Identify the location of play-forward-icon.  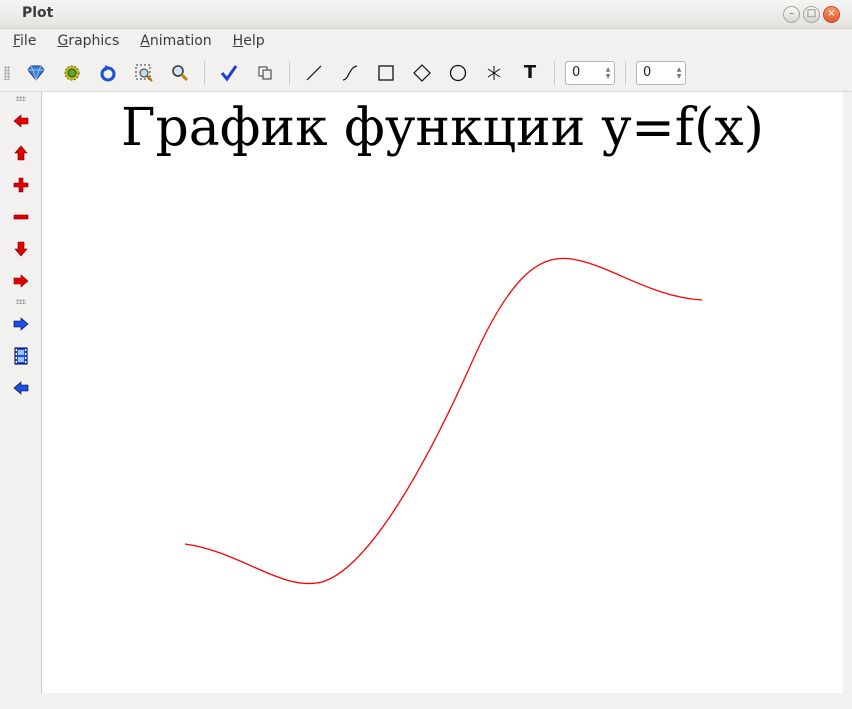
(21, 324).